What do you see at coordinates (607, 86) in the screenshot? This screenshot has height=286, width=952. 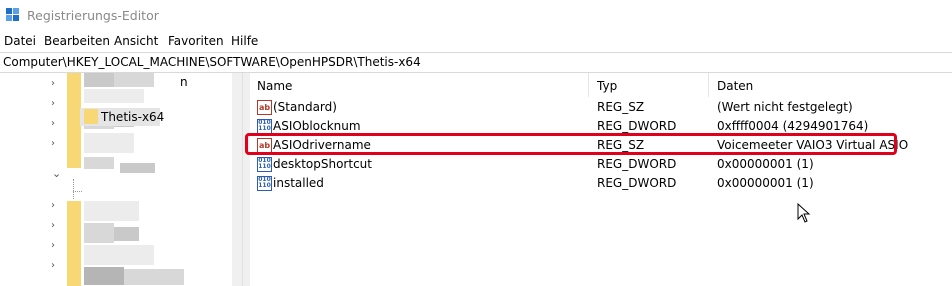 I see `column-header-type: Typ` at bounding box center [607, 86].